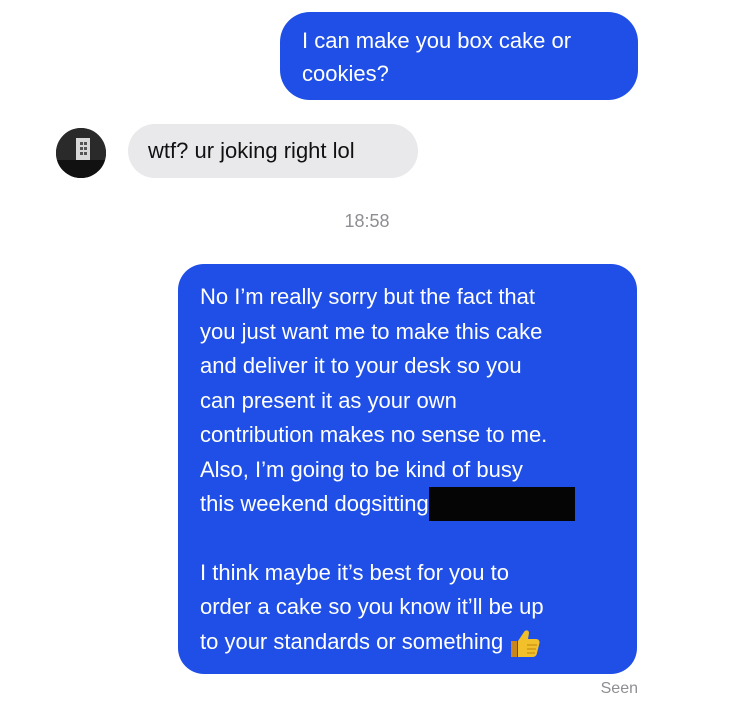 The image size is (734, 720). I want to click on message-text-line: Also, I’m going to be kind of busy, so click(361, 469).